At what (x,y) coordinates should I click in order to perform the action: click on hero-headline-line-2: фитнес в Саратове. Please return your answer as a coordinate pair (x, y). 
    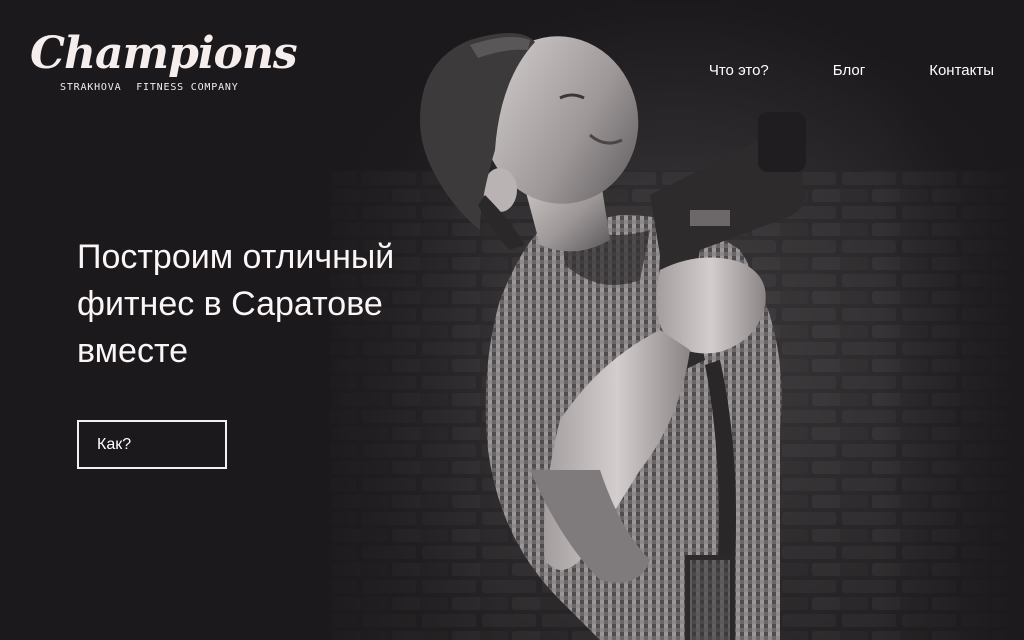
    Looking at the image, I should click on (230, 304).